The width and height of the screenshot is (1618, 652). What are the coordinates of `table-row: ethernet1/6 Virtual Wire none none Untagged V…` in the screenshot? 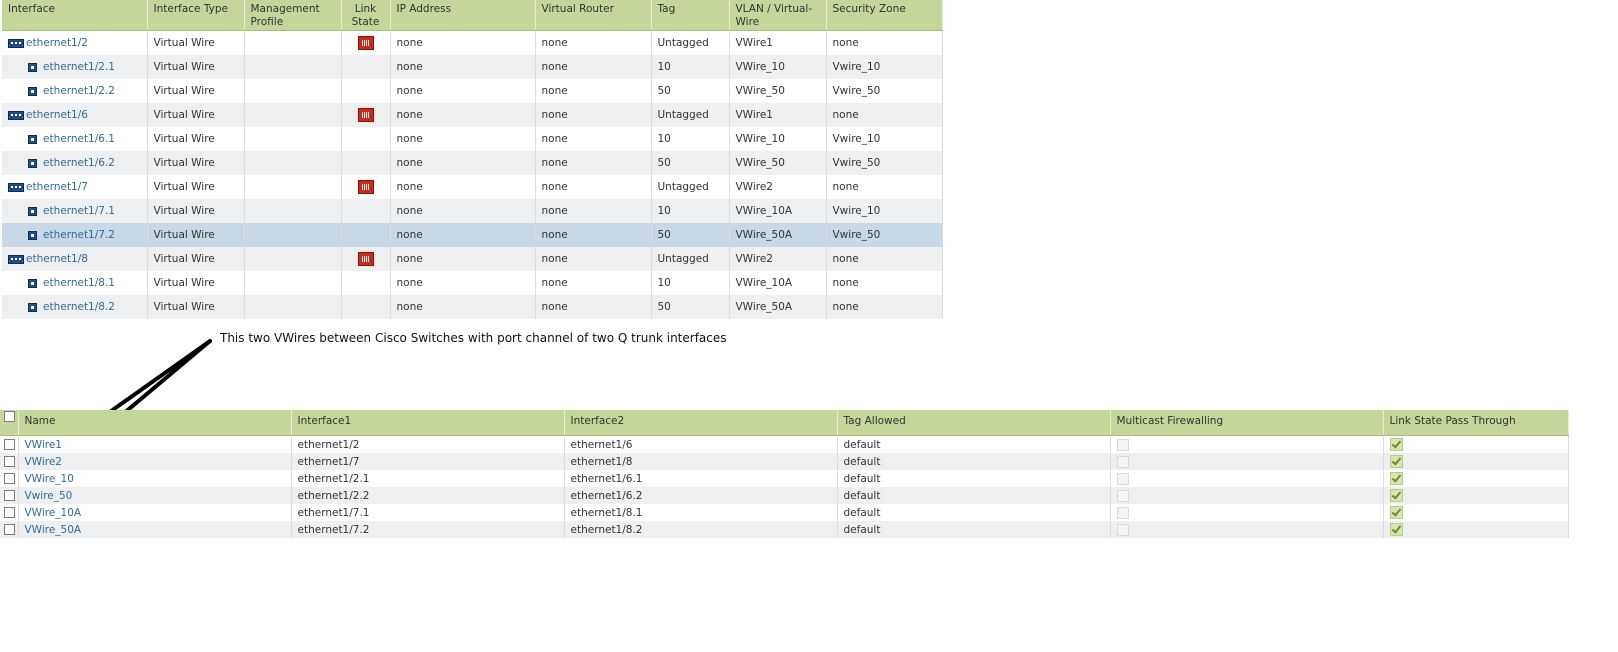 It's located at (472, 115).